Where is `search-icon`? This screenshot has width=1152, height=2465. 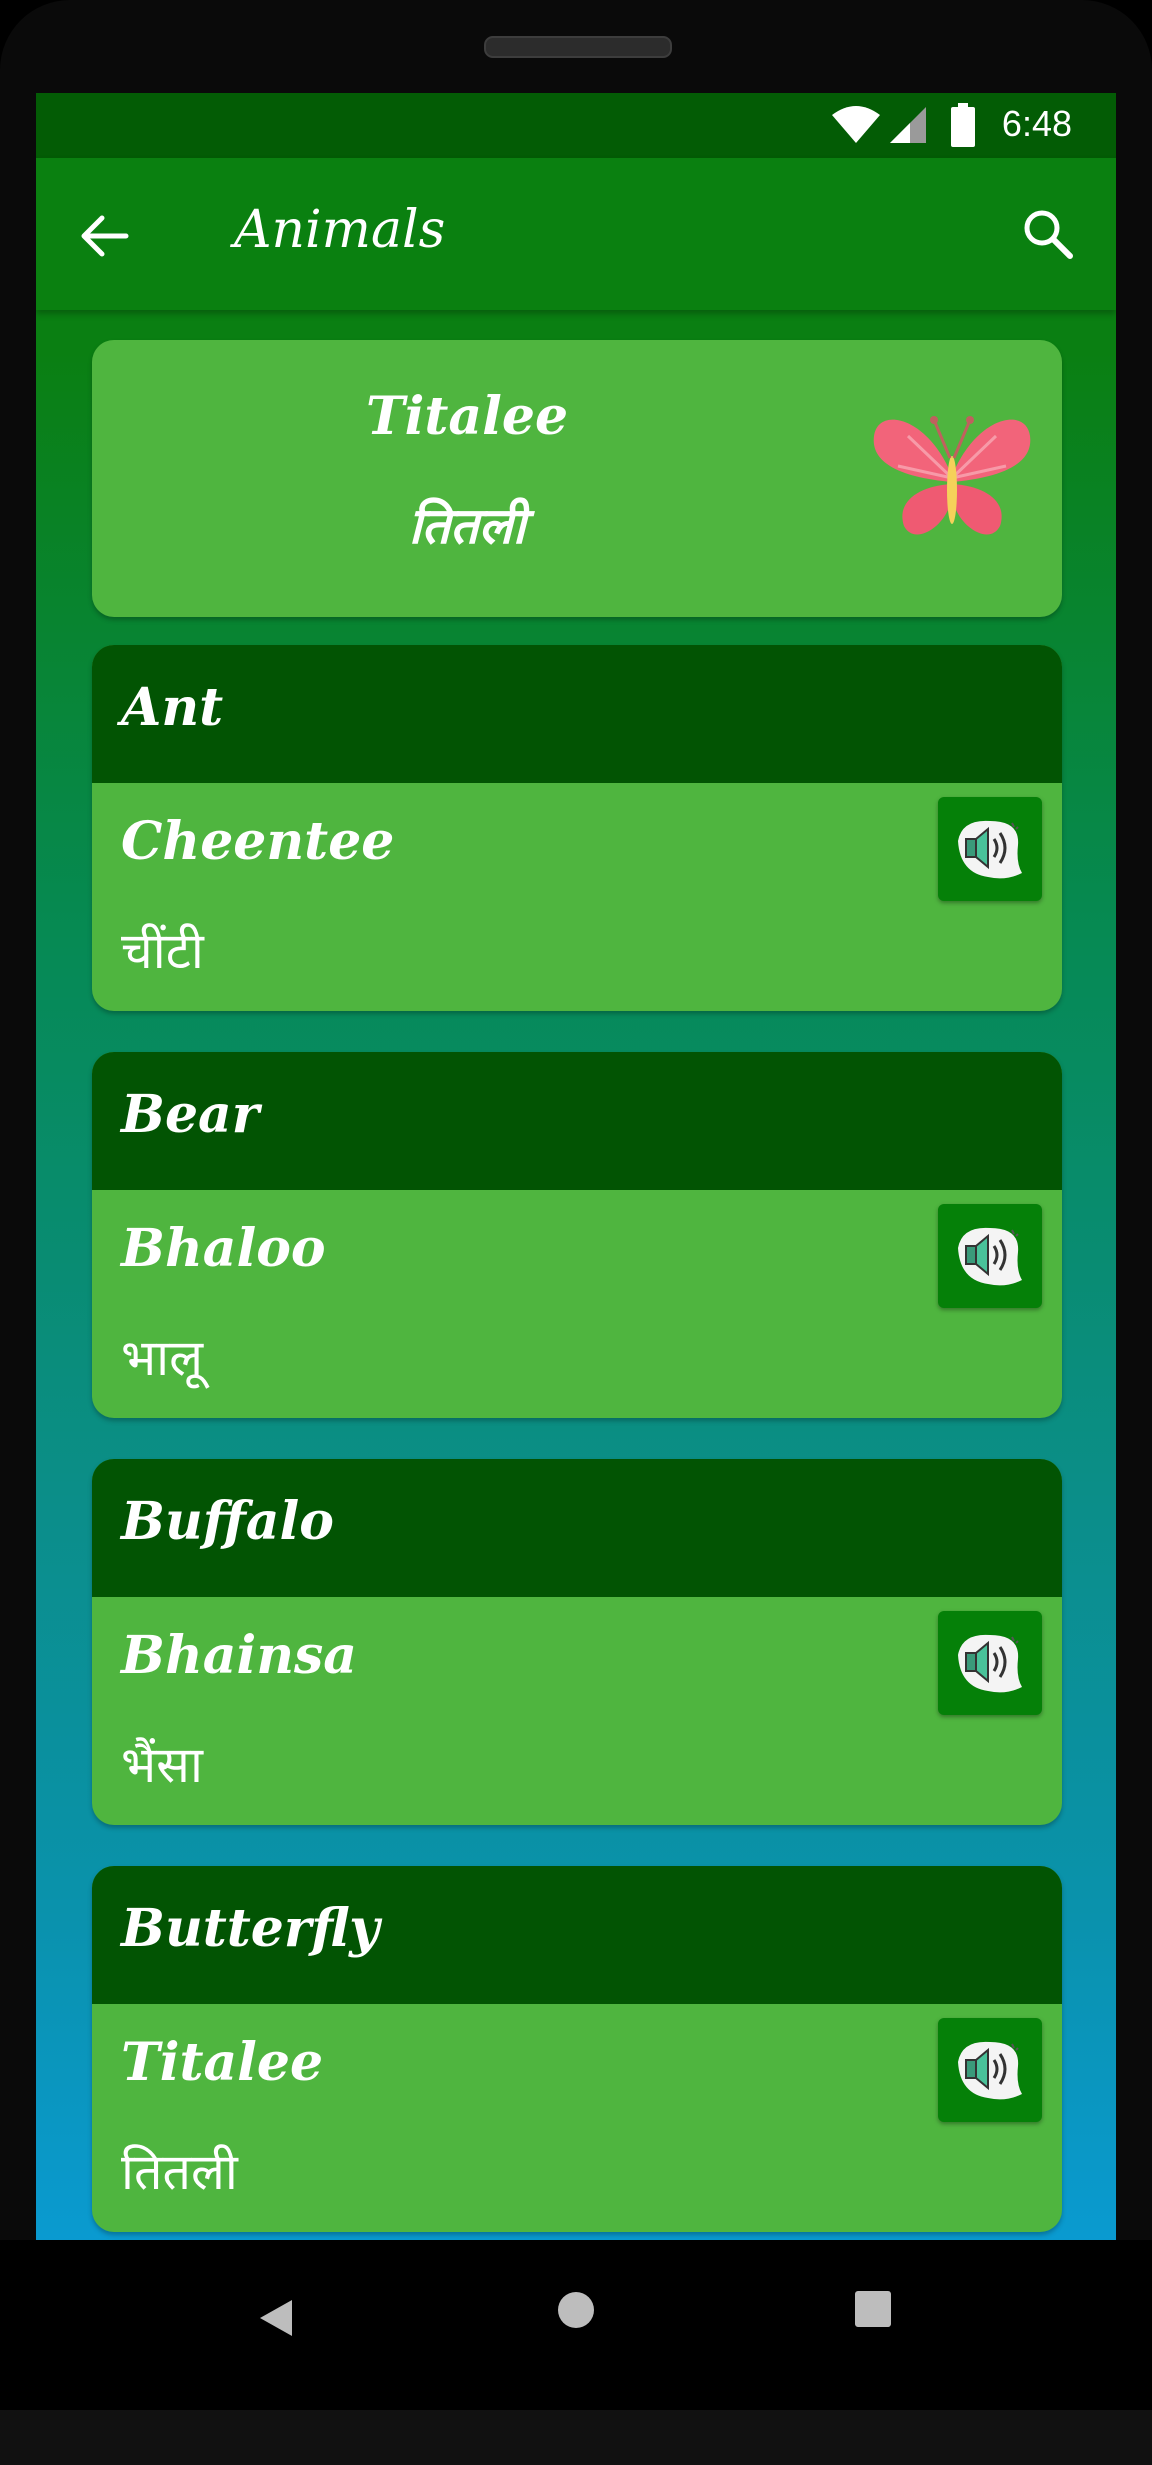
search-icon is located at coordinates (1048, 234).